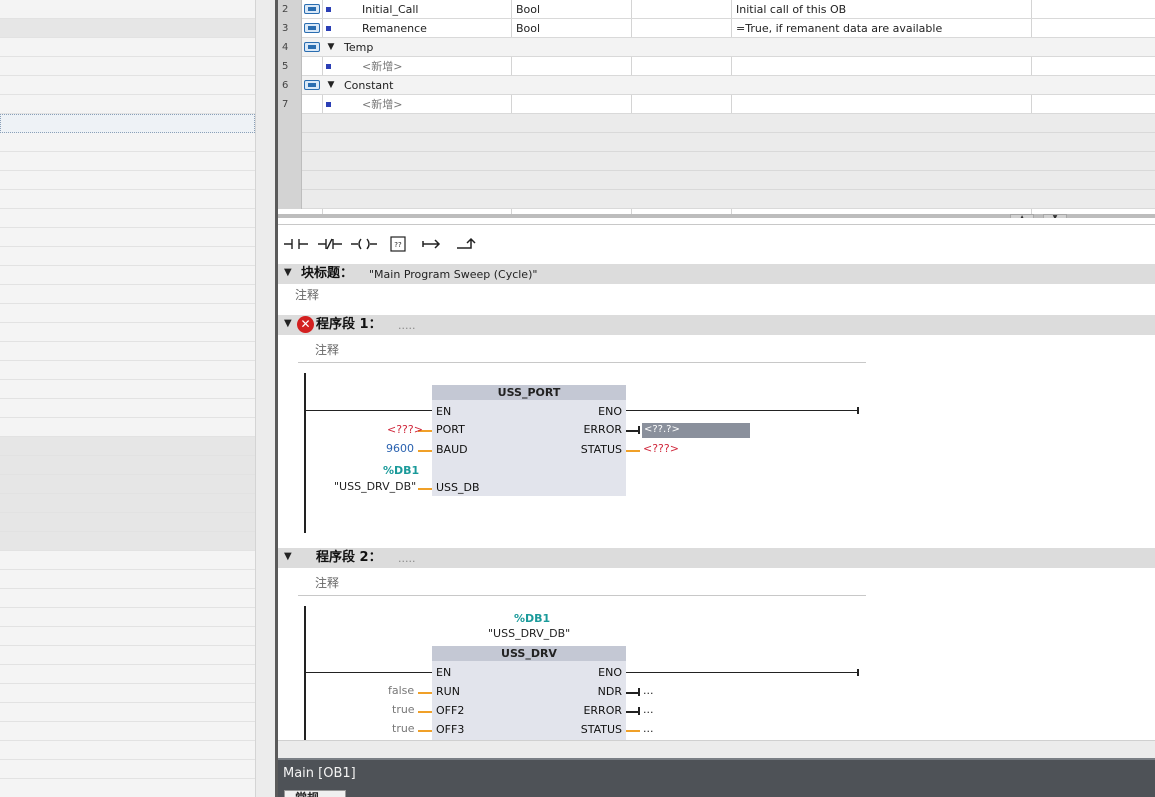 The height and width of the screenshot is (797, 1155). What do you see at coordinates (394, 28) in the screenshot?
I see `interface-name: Remanence` at bounding box center [394, 28].